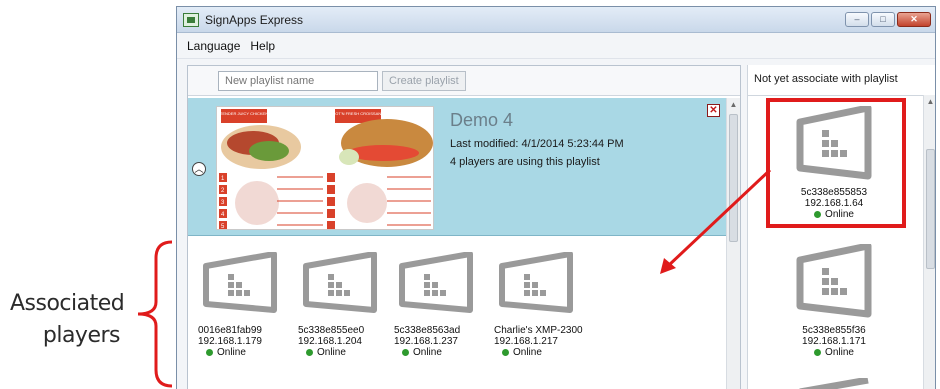  Describe the element at coordinates (230, 341) in the screenshot. I see `player-ip: 192.168.1.179` at that location.